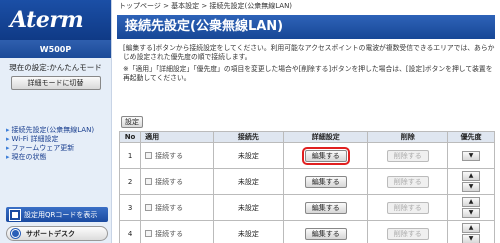 Image resolution: width=500 pixels, height=243 pixels. What do you see at coordinates (132, 122) in the screenshot?
I see `setting-button: 設定` at bounding box center [132, 122].